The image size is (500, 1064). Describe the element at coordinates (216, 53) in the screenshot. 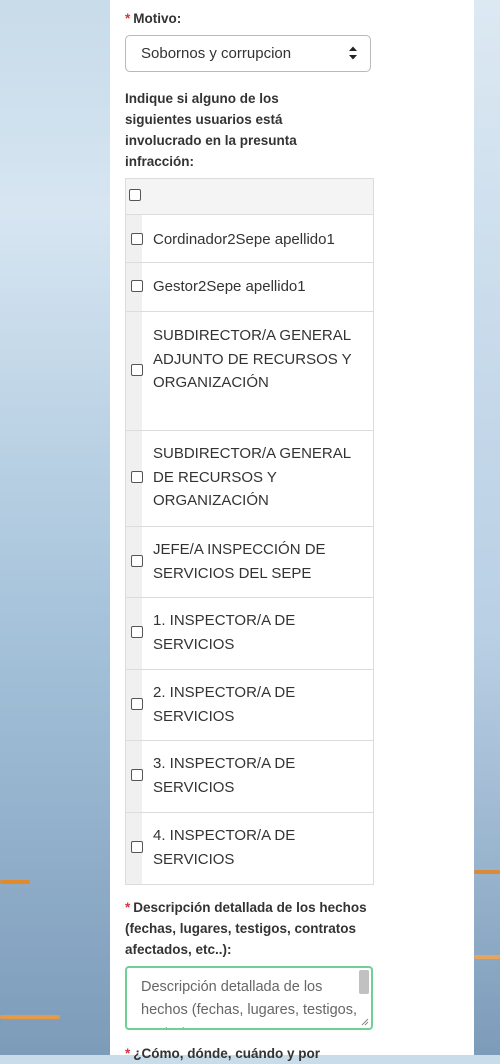

I see `motivo-select-value: Sobornos y corrupcion` at that location.